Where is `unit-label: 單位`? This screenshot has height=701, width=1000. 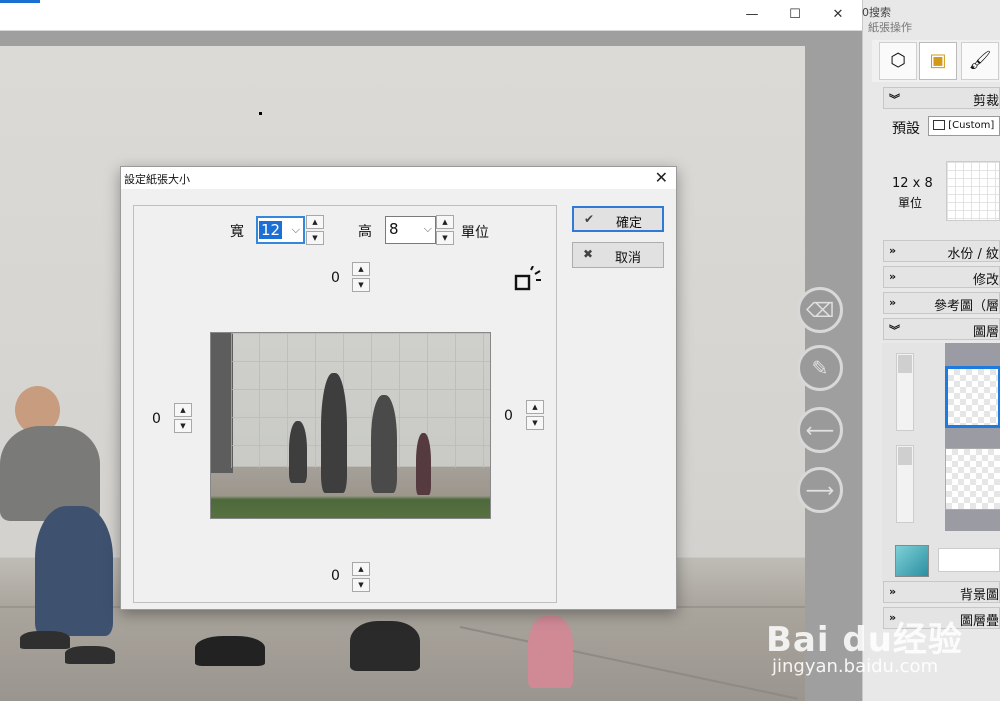
unit-label: 單位 is located at coordinates (475, 233).